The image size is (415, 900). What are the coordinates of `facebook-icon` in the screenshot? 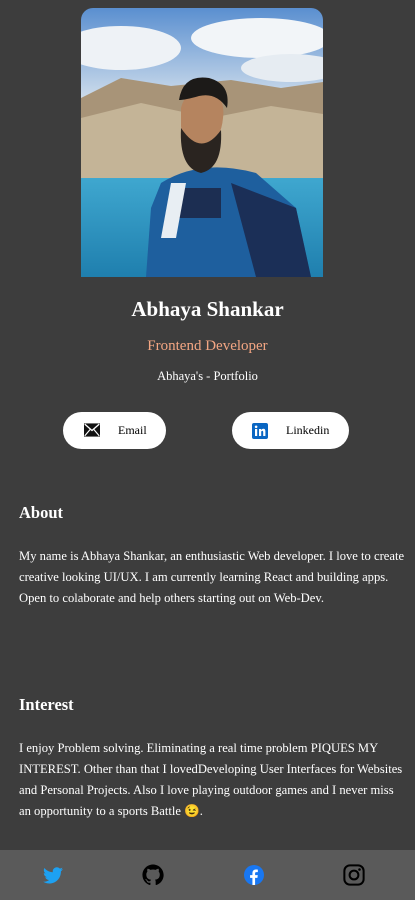 It's located at (254, 875).